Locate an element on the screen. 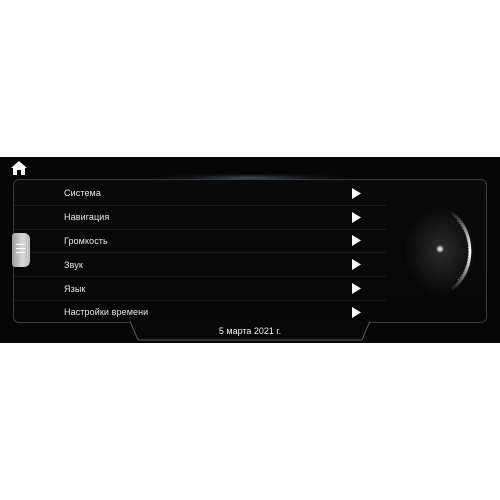 Image resolution: width=500 pixels, height=500 pixels. menu-item-system: Система is located at coordinates (200, 194).